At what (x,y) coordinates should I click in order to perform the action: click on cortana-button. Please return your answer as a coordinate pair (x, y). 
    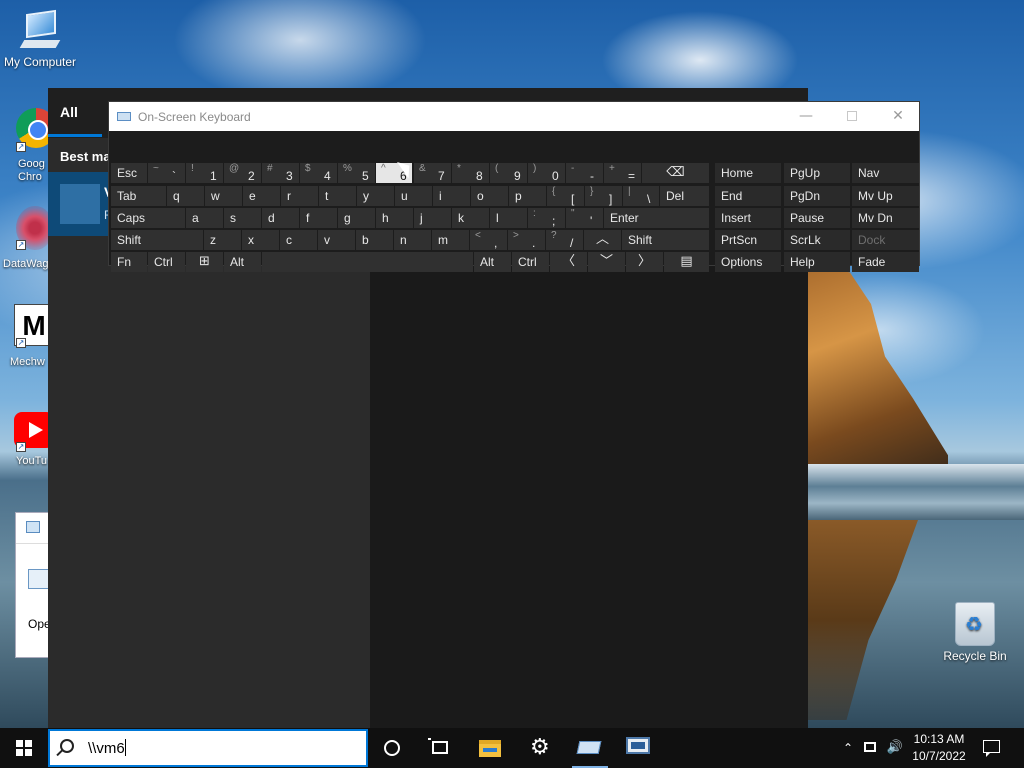
    Looking at the image, I should click on (392, 748).